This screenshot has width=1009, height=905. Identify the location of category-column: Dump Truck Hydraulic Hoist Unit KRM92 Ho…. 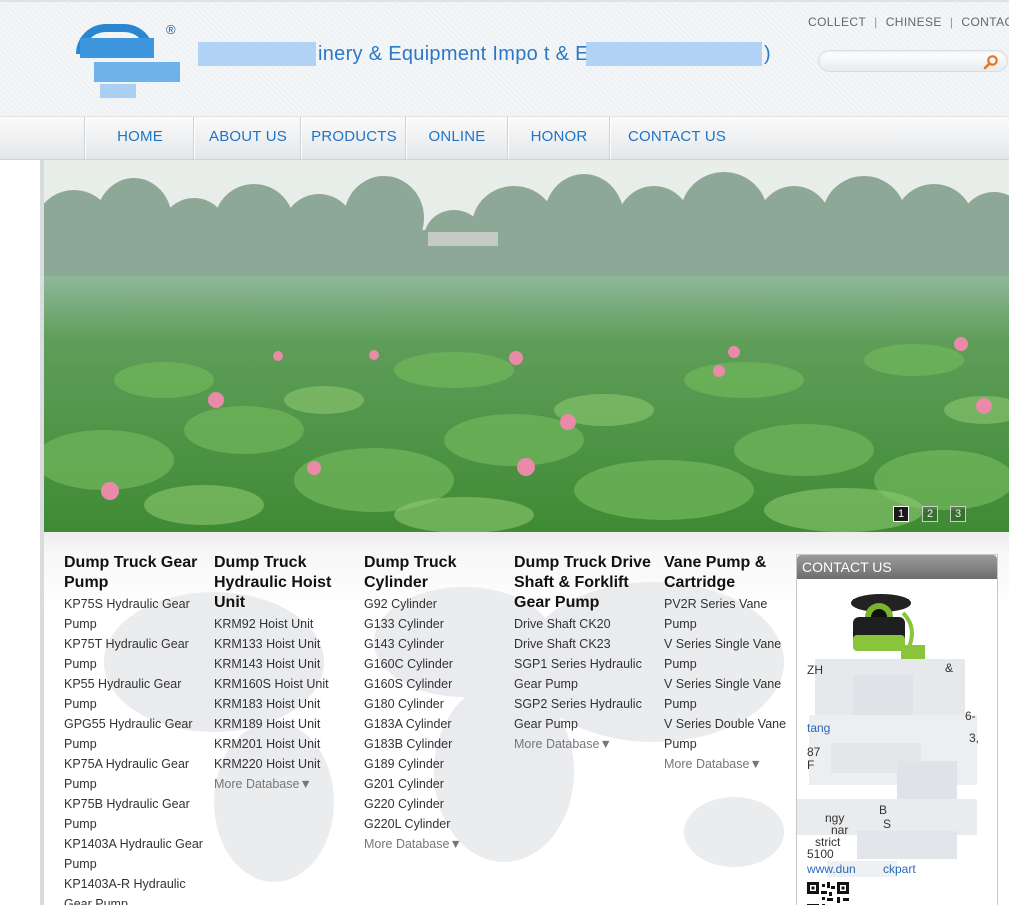
(285, 673).